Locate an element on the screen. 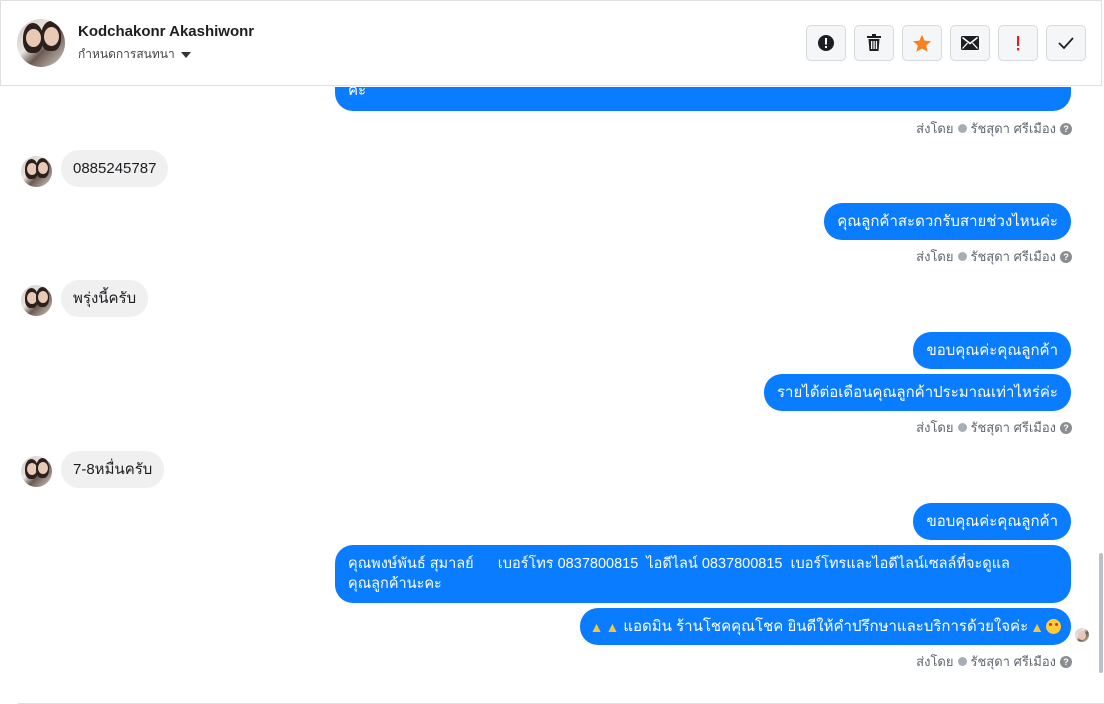  star-icon is located at coordinates (922, 43).